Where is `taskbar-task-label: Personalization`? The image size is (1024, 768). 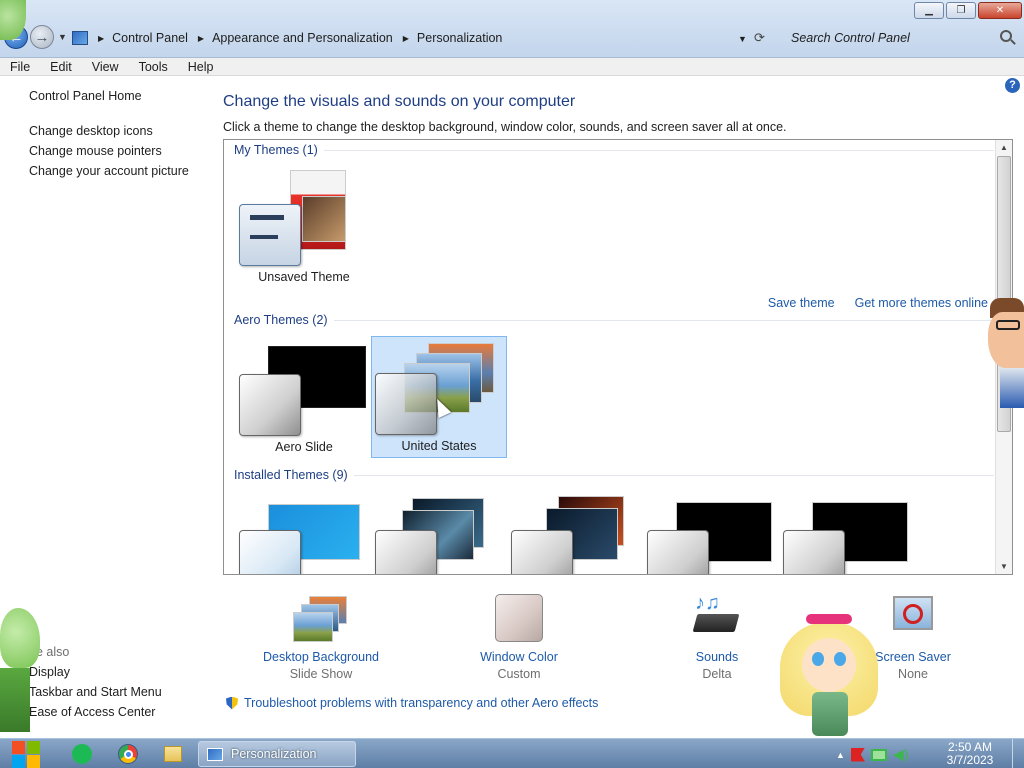 taskbar-task-label: Personalization is located at coordinates (274, 754).